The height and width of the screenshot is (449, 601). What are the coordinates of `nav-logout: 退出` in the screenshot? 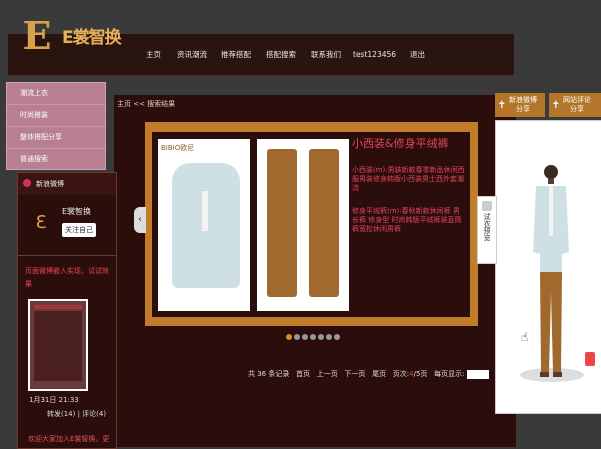 It's located at (417, 55).